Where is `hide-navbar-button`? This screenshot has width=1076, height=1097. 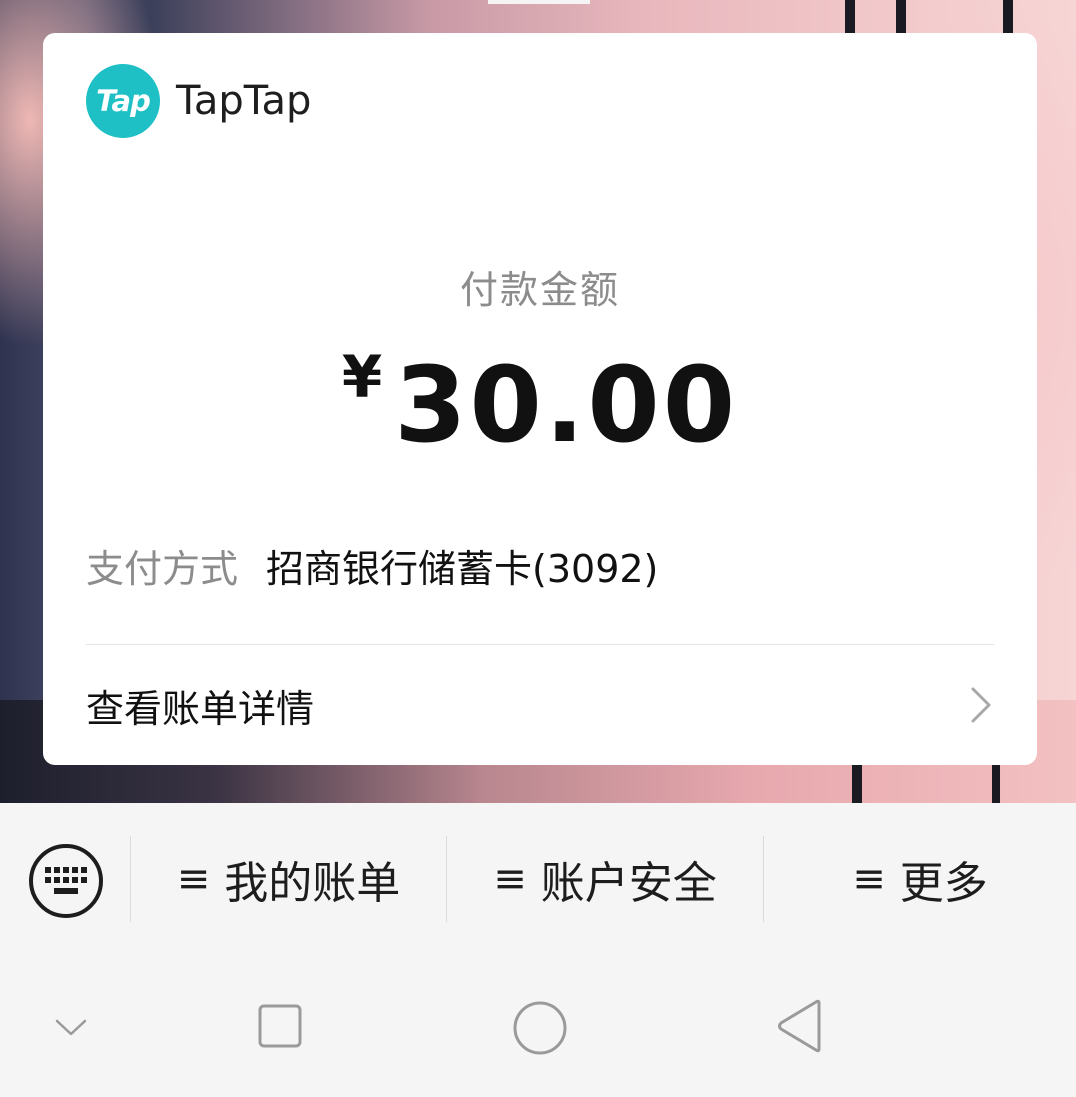
hide-navbar-button is located at coordinates (71, 1027).